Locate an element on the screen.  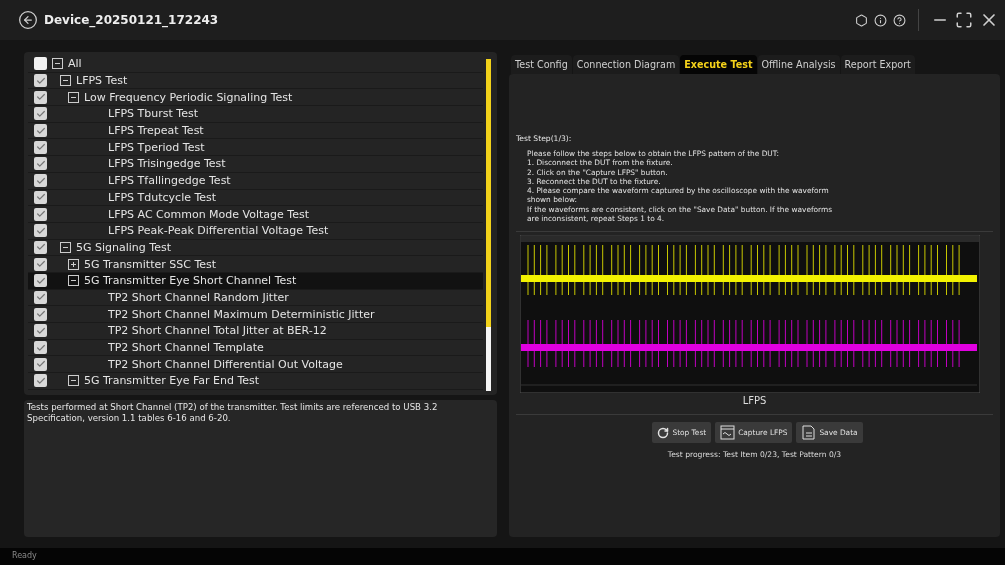
tab: Test Config is located at coordinates (541, 64).